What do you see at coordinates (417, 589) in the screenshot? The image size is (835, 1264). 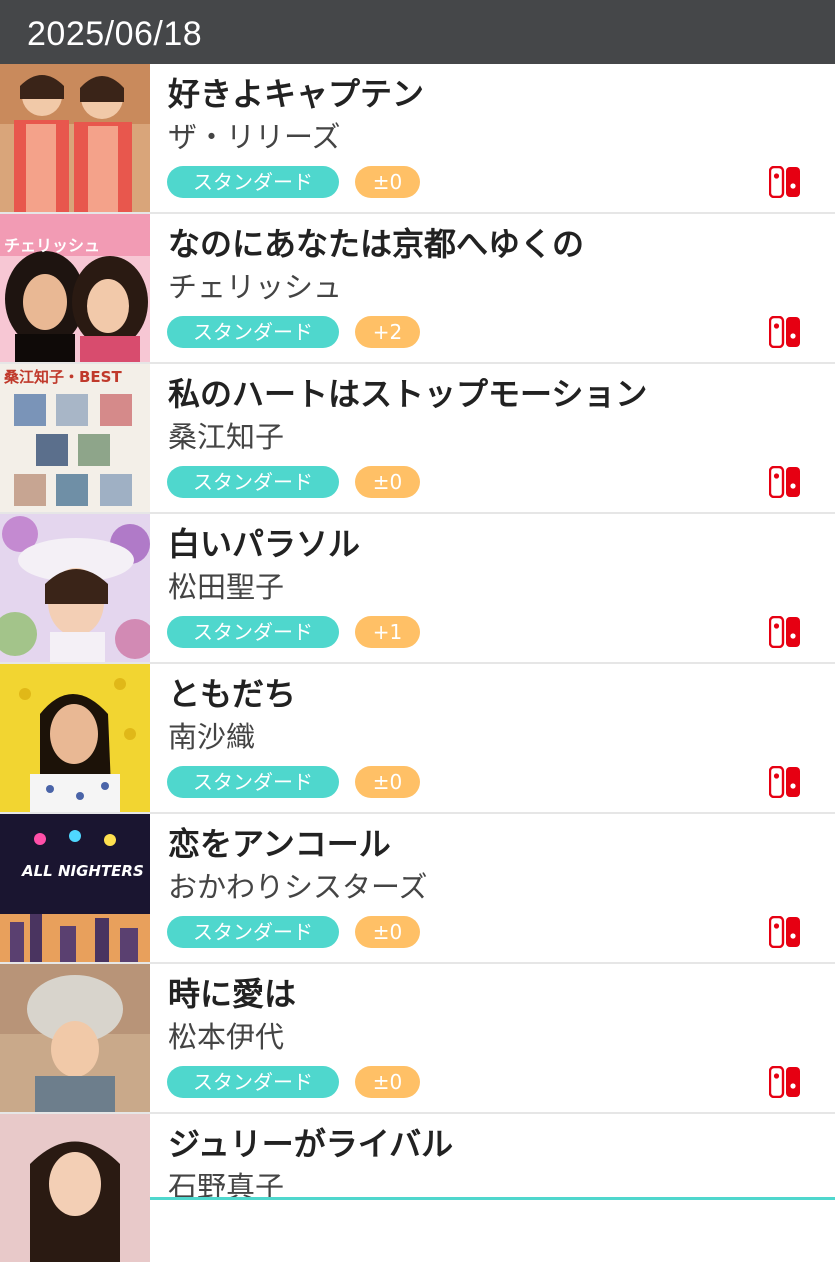 I see `song-row: 白いパラソル 松田聖子 スタンダード +1` at bounding box center [417, 589].